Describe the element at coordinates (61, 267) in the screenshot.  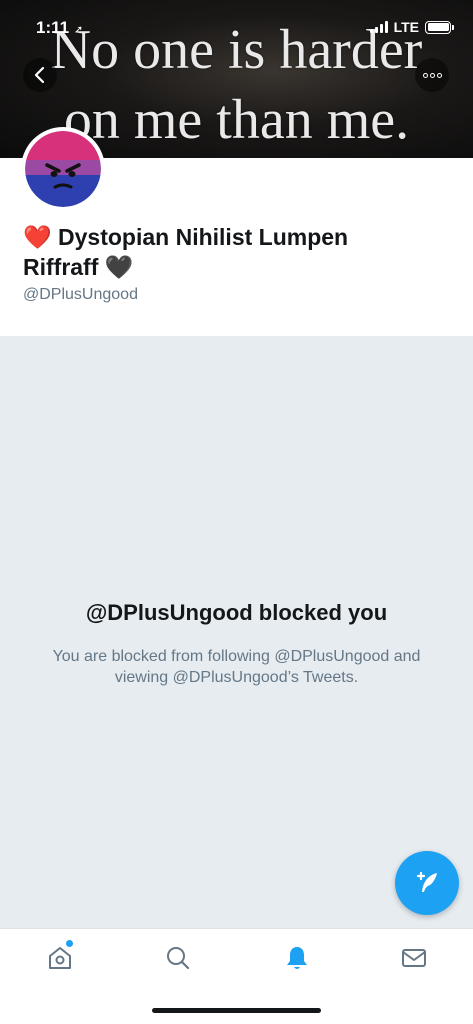
I see `display-name-line2: Riffraff` at that location.